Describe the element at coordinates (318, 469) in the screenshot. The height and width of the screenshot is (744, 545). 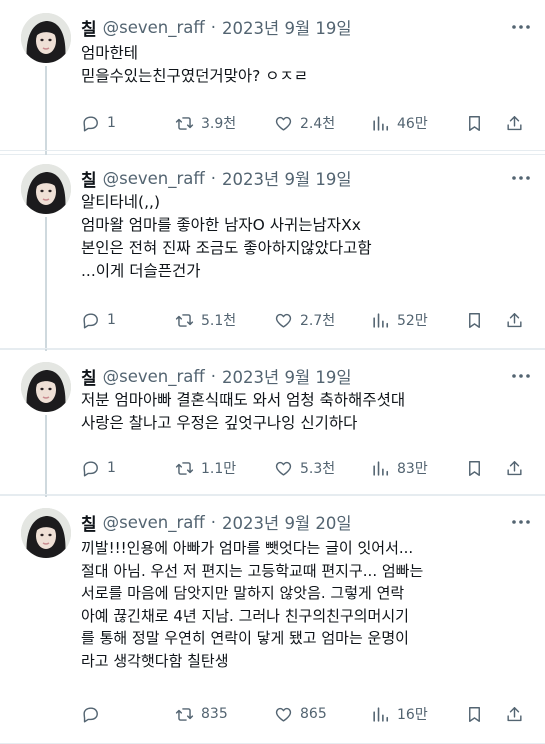
I see `like-count: 5.3천` at that location.